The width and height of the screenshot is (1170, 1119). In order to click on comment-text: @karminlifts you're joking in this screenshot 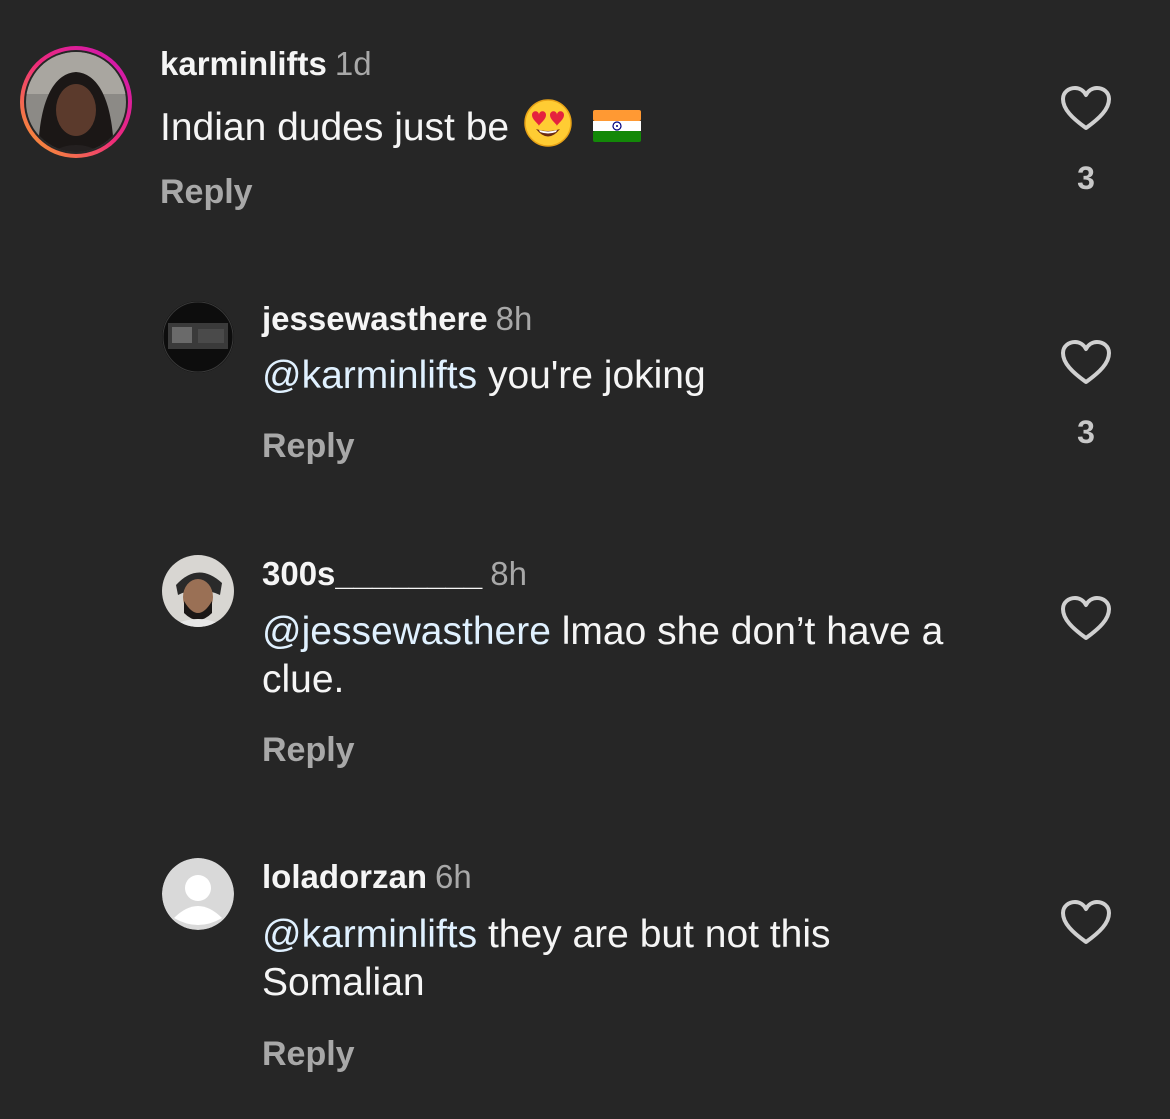, I will do `click(484, 376)`.